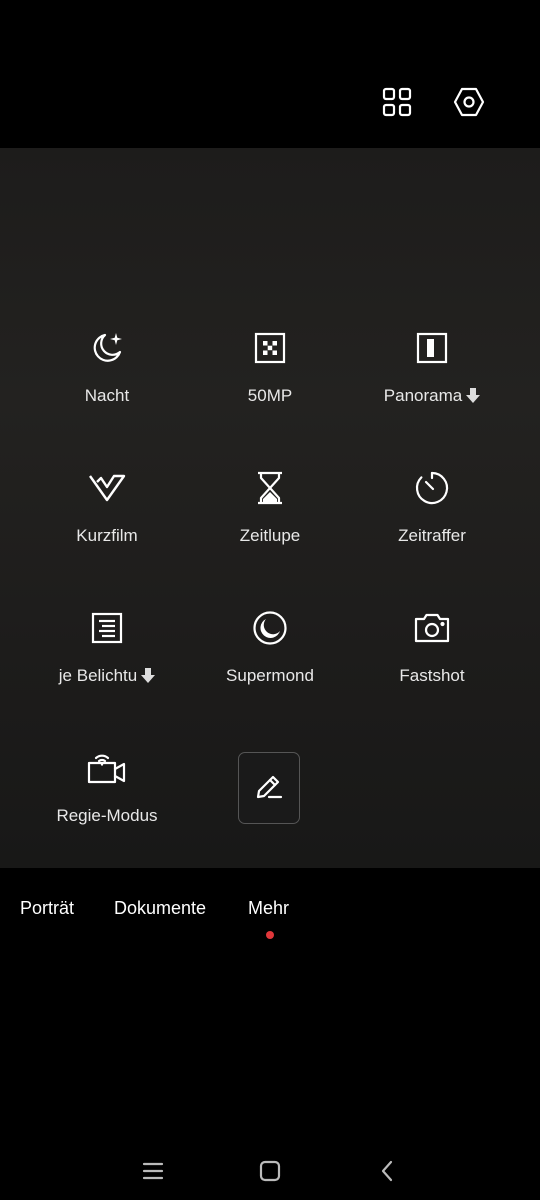 This screenshot has width=540, height=1200. What do you see at coordinates (107, 383) in the screenshot?
I see `mode-nacht: Nacht` at bounding box center [107, 383].